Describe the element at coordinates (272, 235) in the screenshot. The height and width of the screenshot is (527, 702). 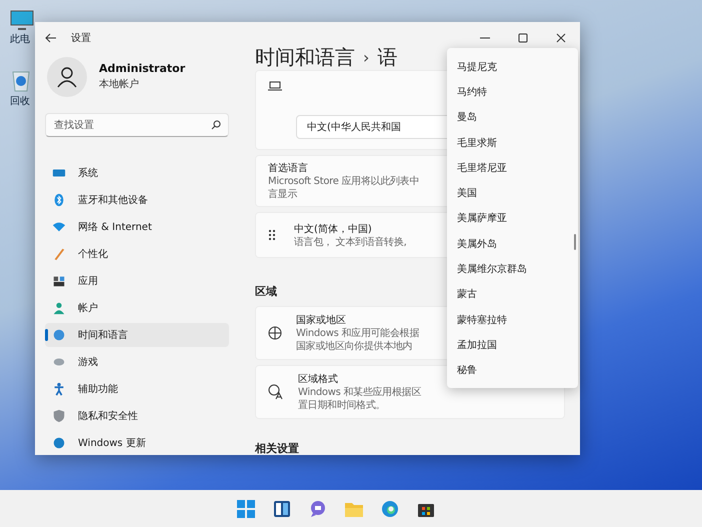
I see `drag-handle-icon` at that location.